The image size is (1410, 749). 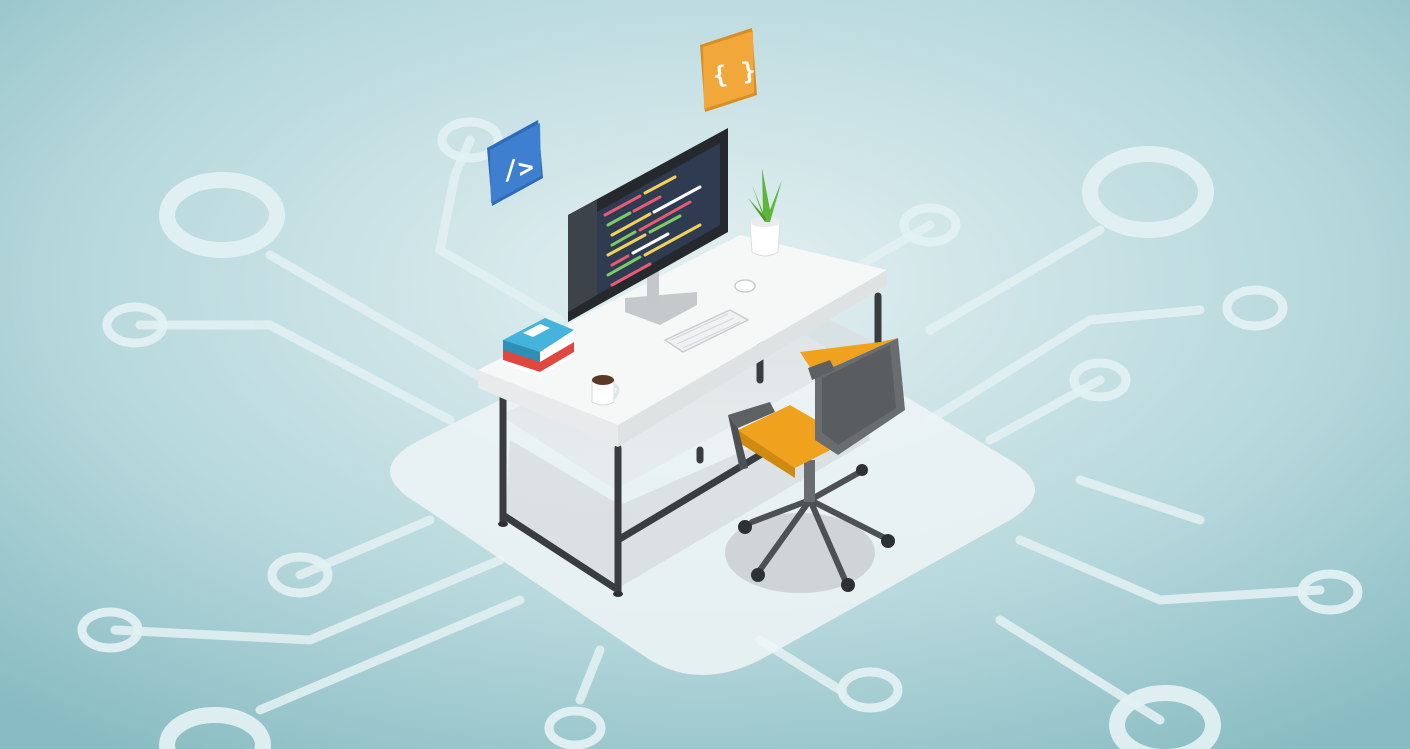 What do you see at coordinates (518, 170) in the screenshot?
I see `code-tag-icon: />` at bounding box center [518, 170].